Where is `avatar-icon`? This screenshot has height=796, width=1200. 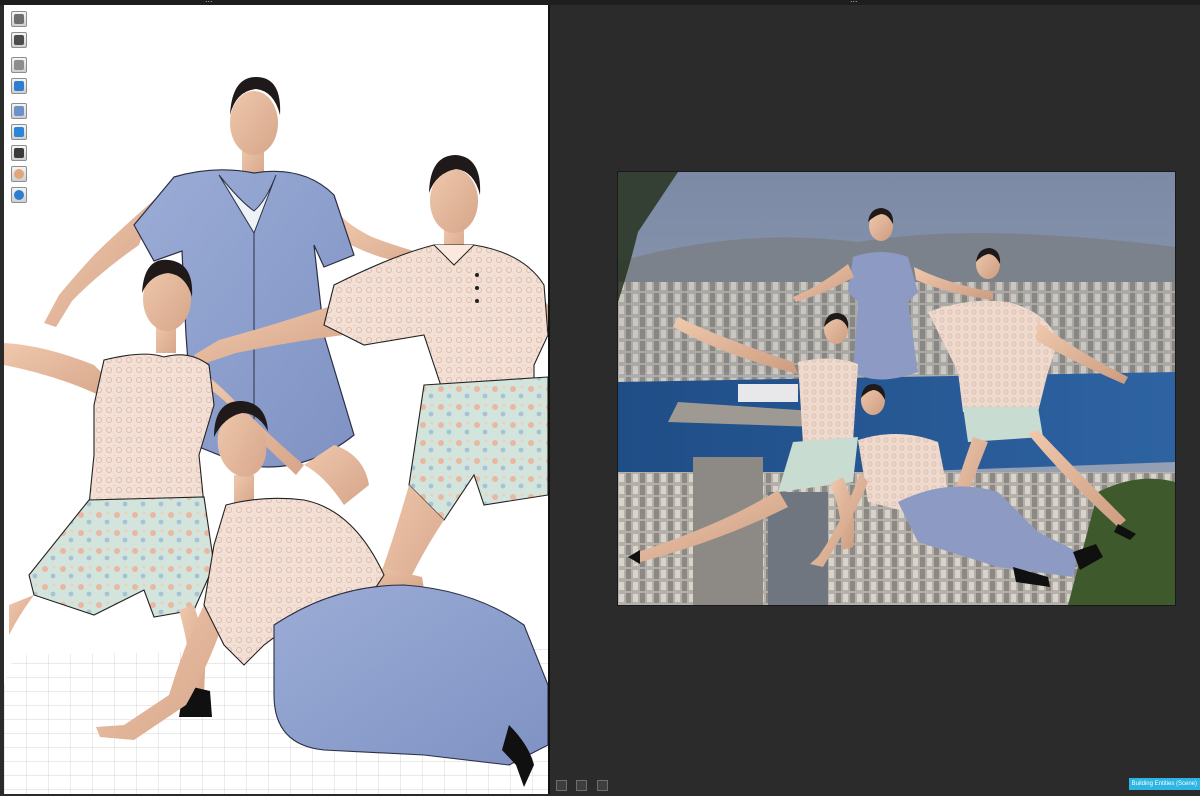
avatar-icon is located at coordinates (19, 19).